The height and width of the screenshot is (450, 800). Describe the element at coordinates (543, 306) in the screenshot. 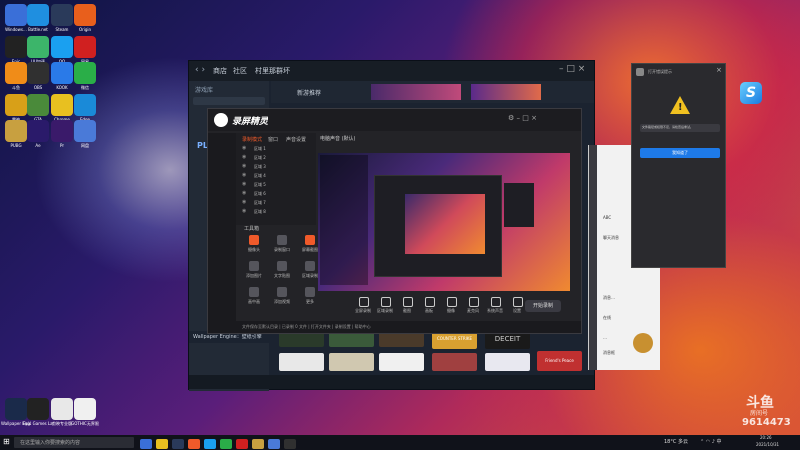

I see `start-record-button: 开始录制` at that location.